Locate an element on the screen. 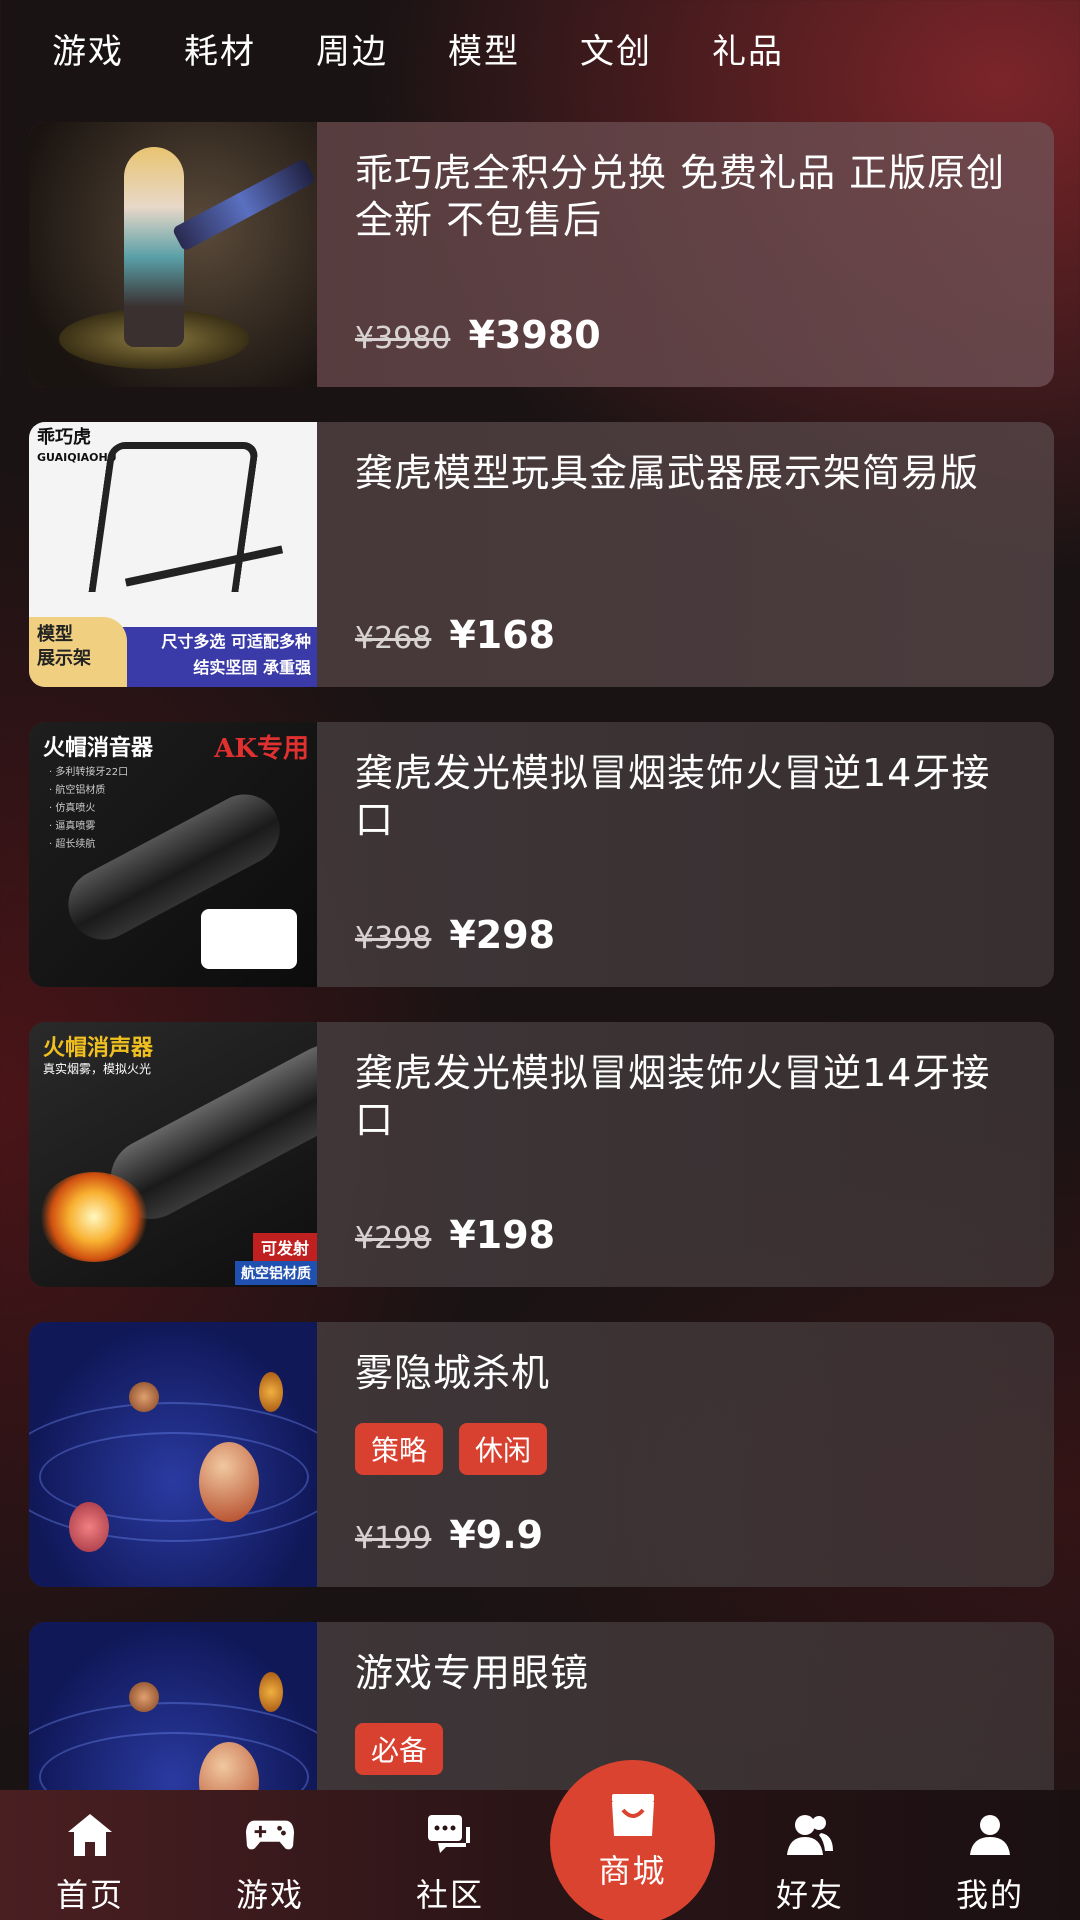 The height and width of the screenshot is (1920, 1080). product-prices: ¥3980 ¥3980 is located at coordinates (478, 335).